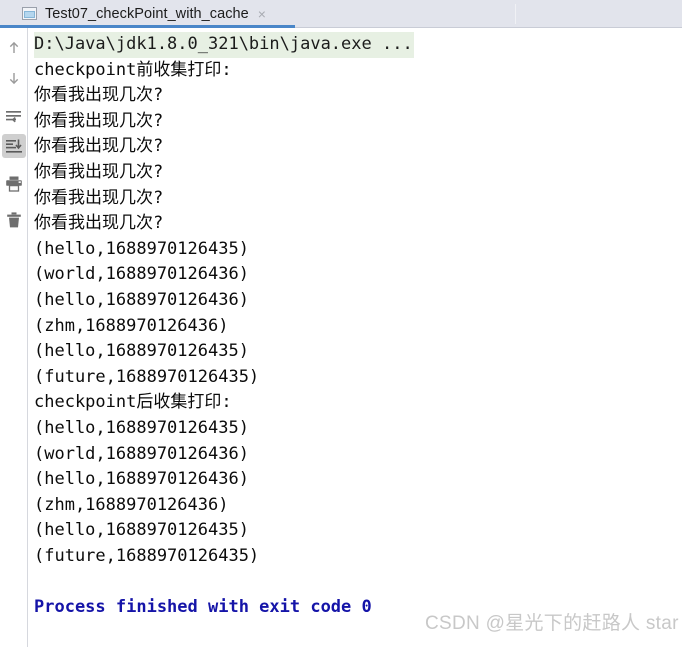 Image resolution: width=682 pixels, height=647 pixels. Describe the element at coordinates (261, 14) in the screenshot. I see `close-icon: ×` at that location.